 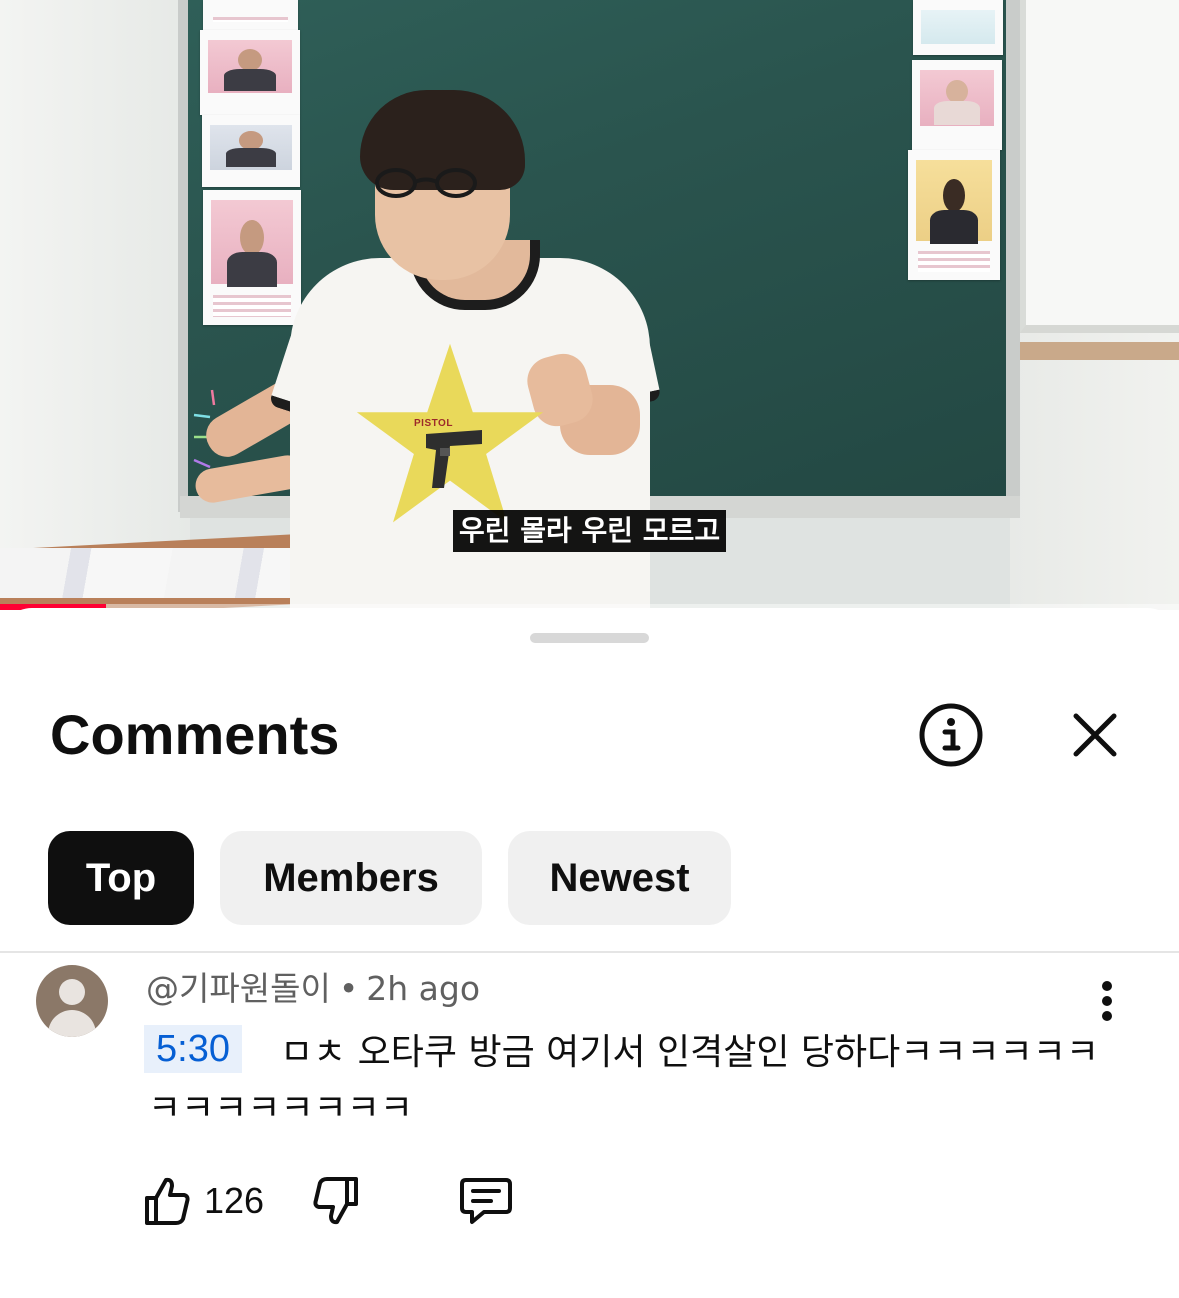 I want to click on close-button, so click(x=1095, y=735).